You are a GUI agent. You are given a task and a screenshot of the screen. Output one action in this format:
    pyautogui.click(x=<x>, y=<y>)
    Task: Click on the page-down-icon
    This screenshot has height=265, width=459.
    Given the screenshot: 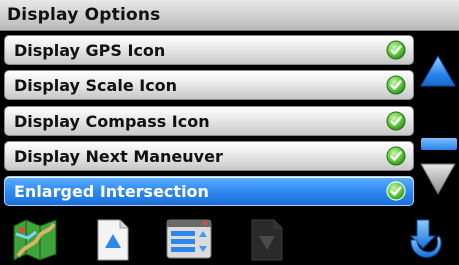 What is the action you would take?
    pyautogui.click(x=267, y=240)
    